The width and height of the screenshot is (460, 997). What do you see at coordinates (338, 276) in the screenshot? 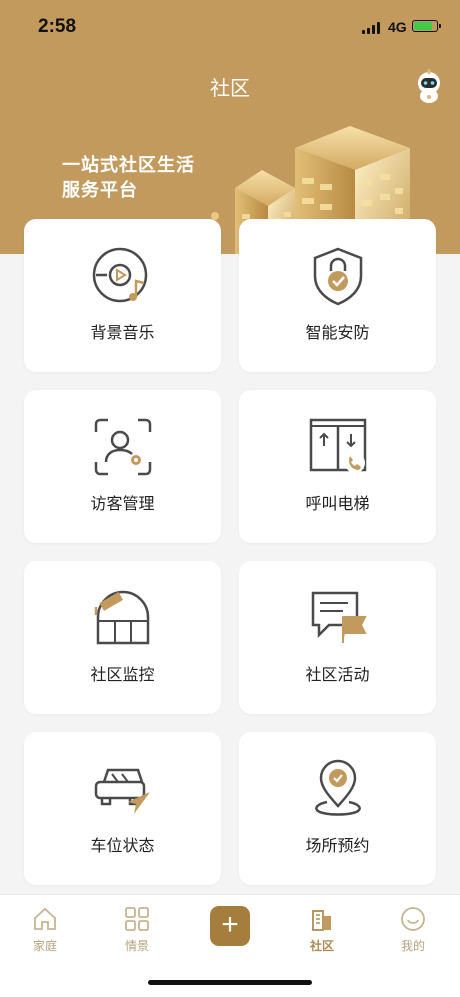
I see `shield-lock-icon` at bounding box center [338, 276].